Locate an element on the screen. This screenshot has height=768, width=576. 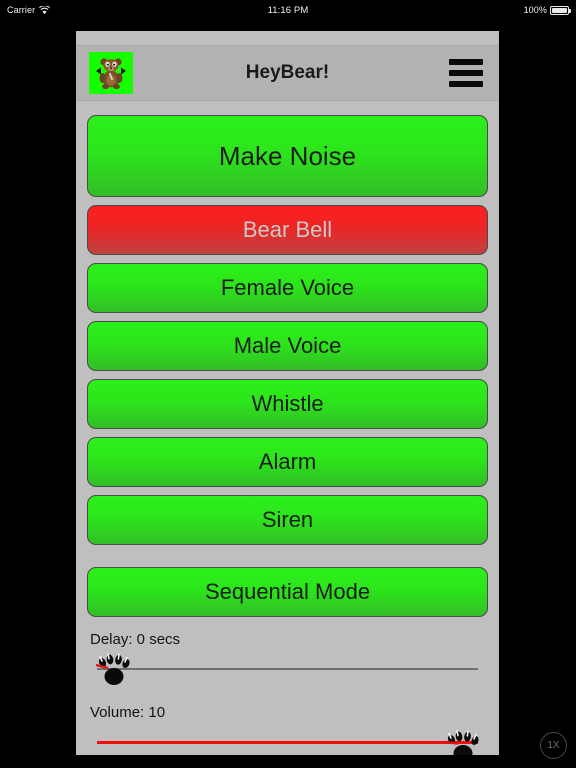
delay-slider-label: Delay: 0 secs is located at coordinates (135, 639).